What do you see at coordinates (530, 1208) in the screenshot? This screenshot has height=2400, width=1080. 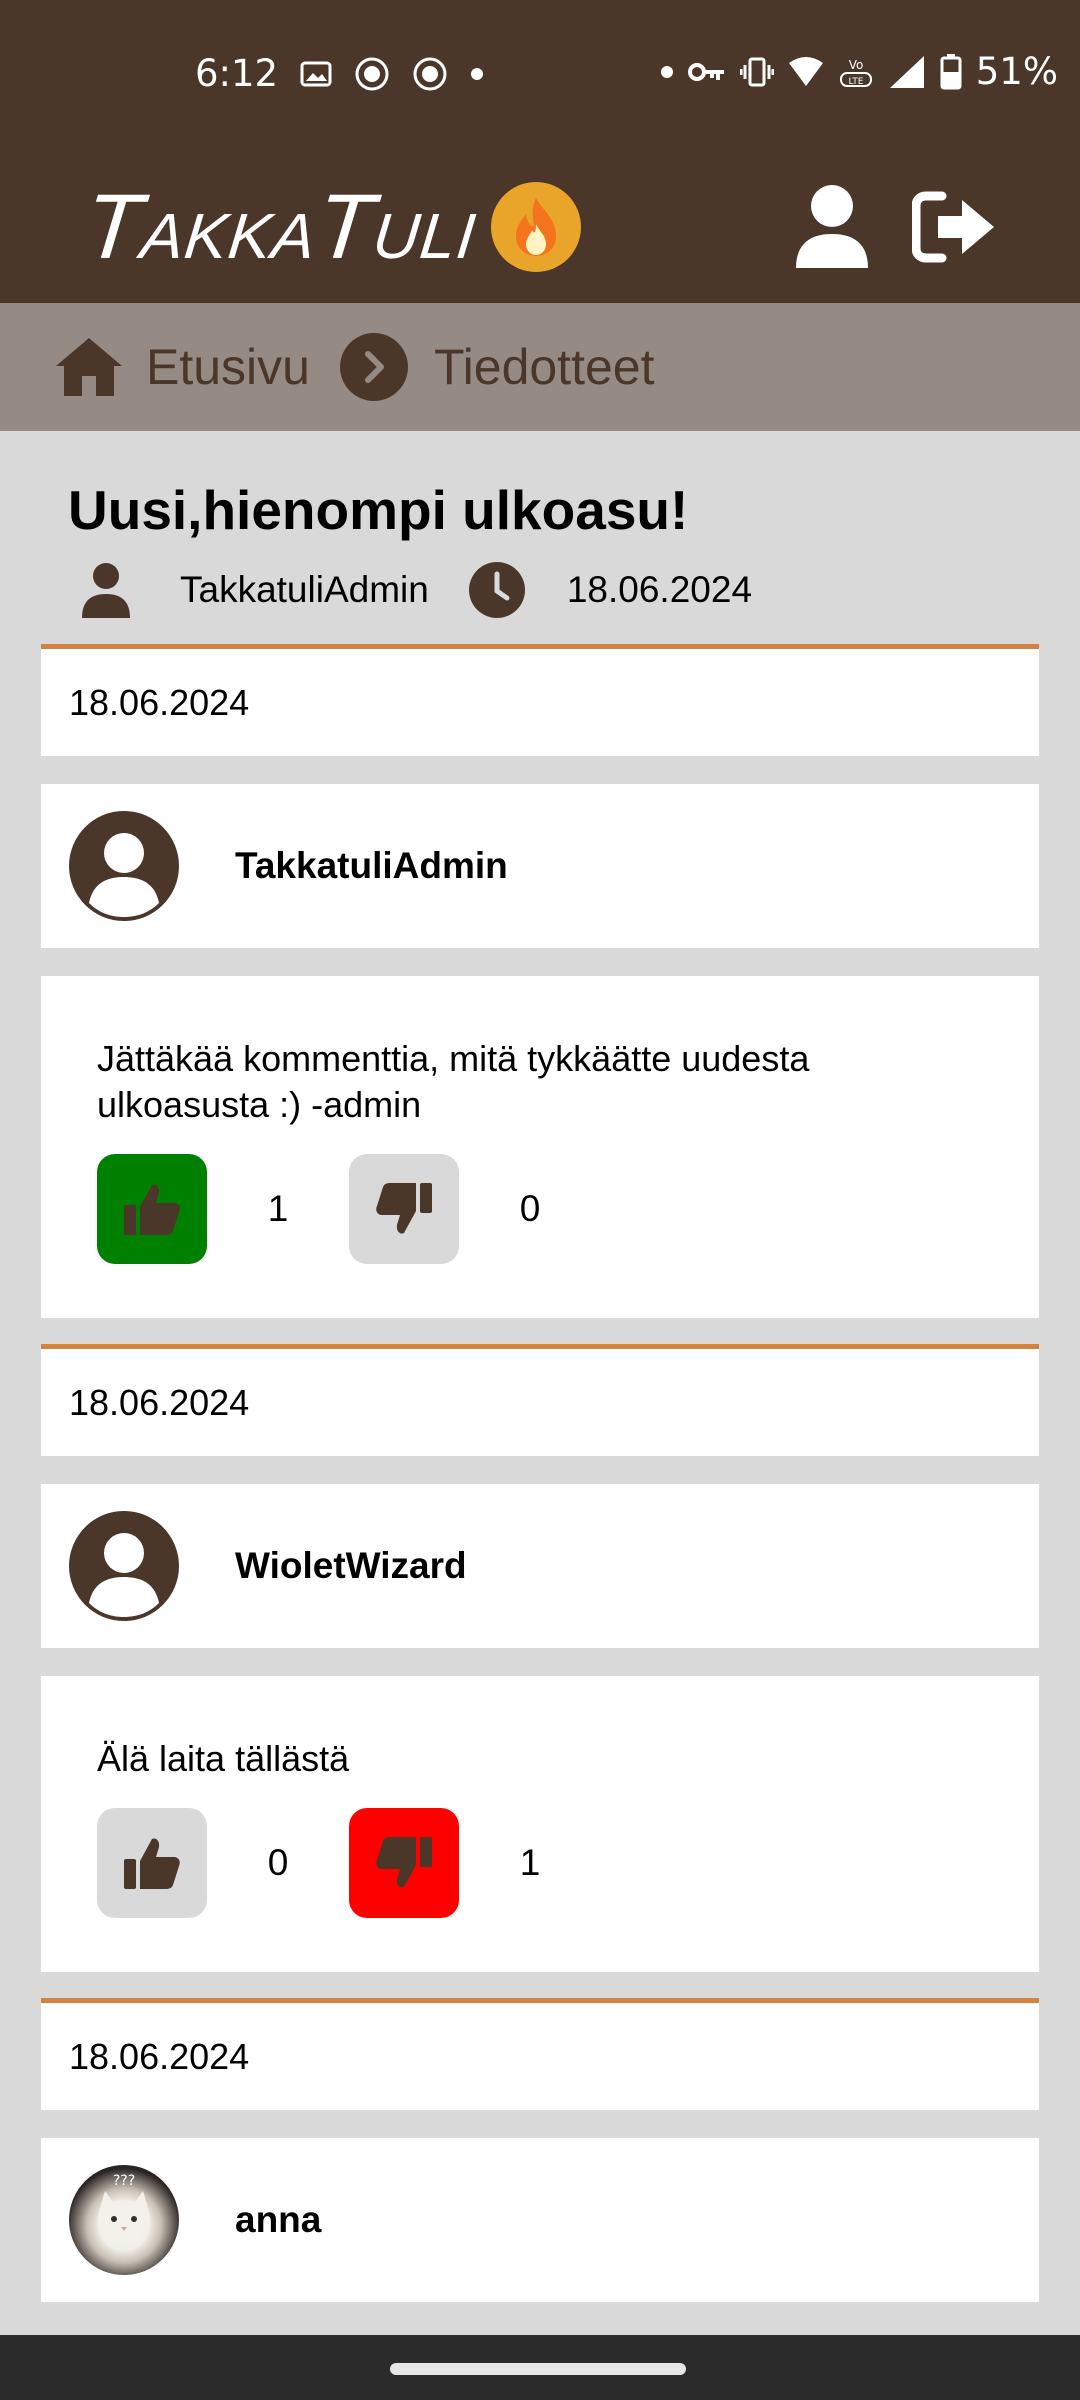 I see `dislike-count: 0` at bounding box center [530, 1208].